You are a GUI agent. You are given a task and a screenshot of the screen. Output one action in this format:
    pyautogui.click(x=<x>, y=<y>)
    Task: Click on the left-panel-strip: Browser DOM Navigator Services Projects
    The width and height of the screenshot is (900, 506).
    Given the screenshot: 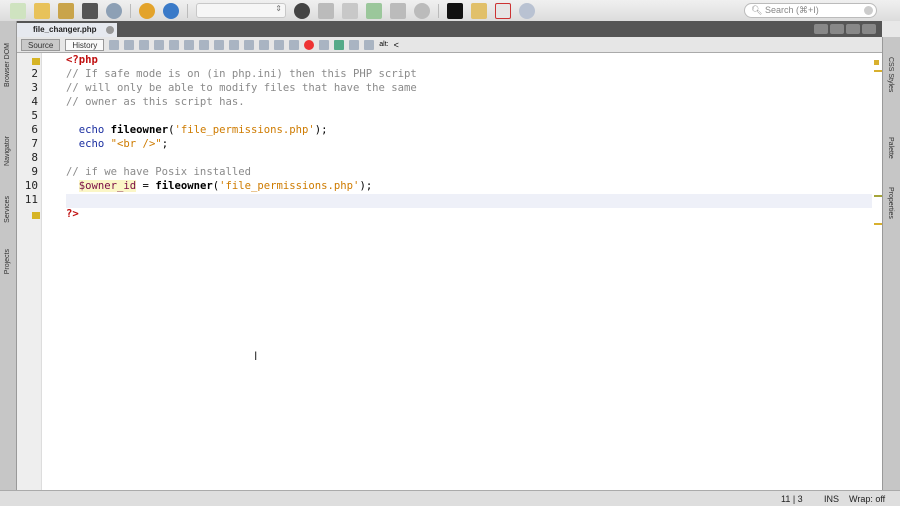 What is the action you would take?
    pyautogui.click(x=8, y=255)
    